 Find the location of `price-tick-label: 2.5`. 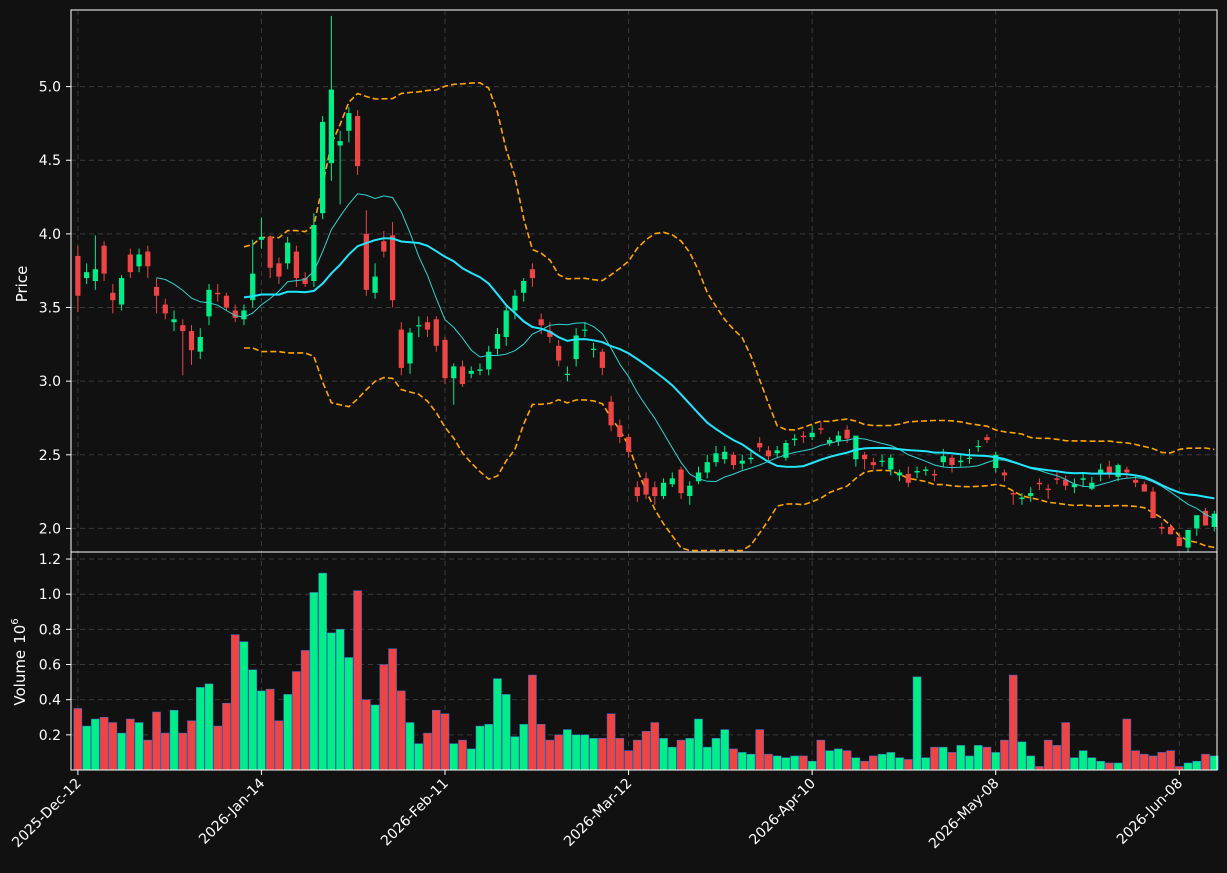

price-tick-label: 2.5 is located at coordinates (50, 456).